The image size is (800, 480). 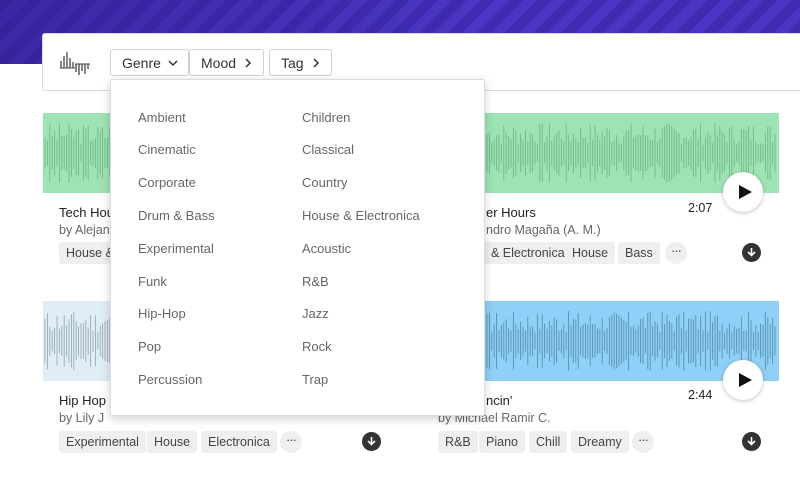 What do you see at coordinates (528, 253) in the screenshot?
I see `track-tag: & Electronica` at bounding box center [528, 253].